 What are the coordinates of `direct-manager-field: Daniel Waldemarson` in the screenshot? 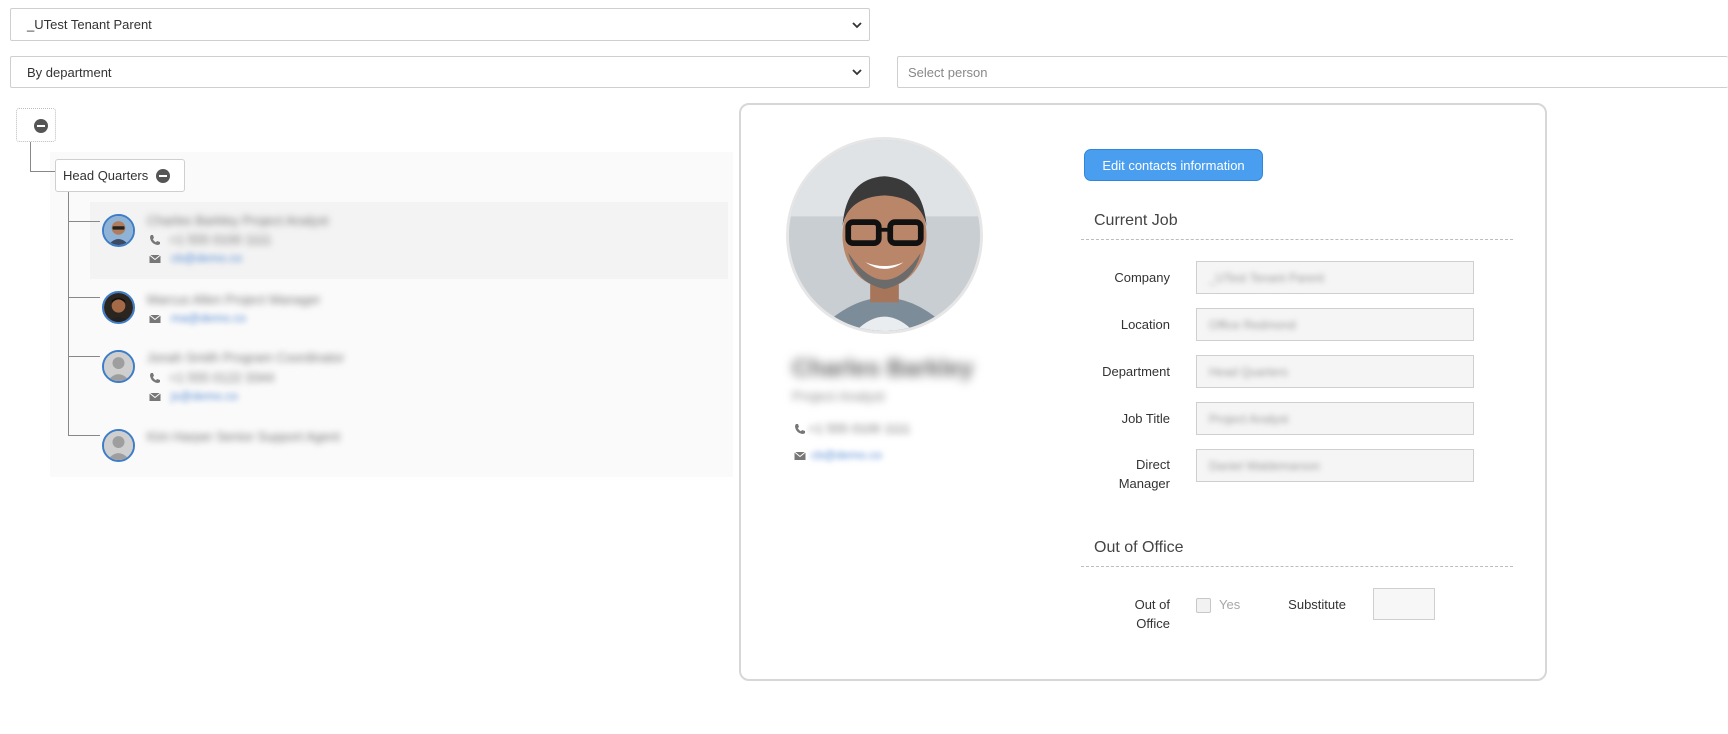 It's located at (1335, 465).